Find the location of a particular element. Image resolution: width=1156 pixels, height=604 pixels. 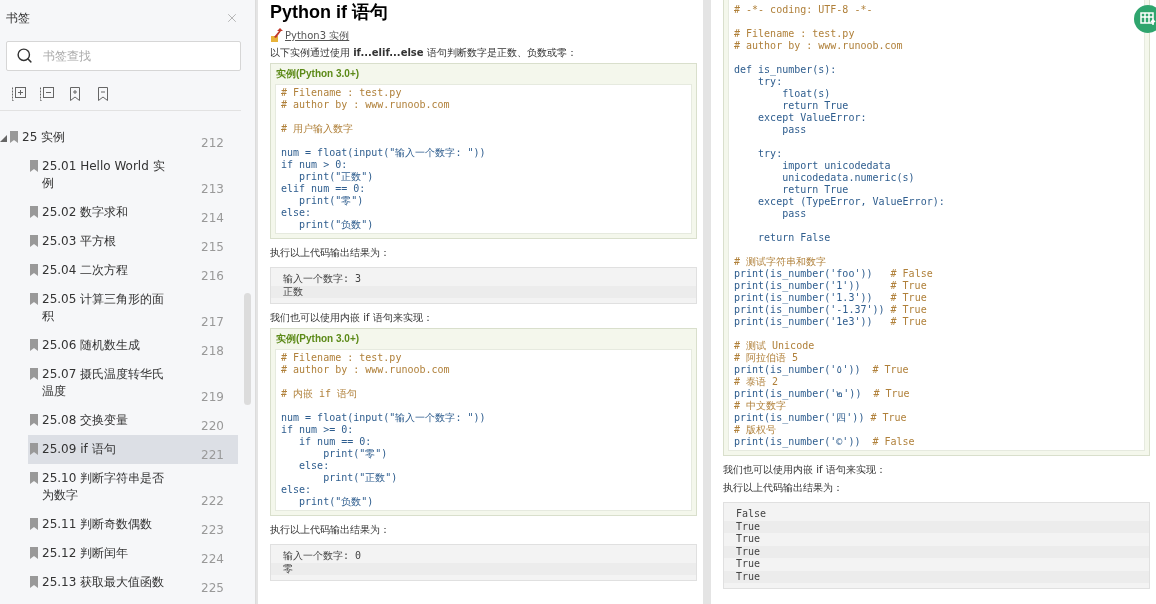

bookmark-item: 25.10 判断字符串是否为数字 222 is located at coordinates (133, 487).